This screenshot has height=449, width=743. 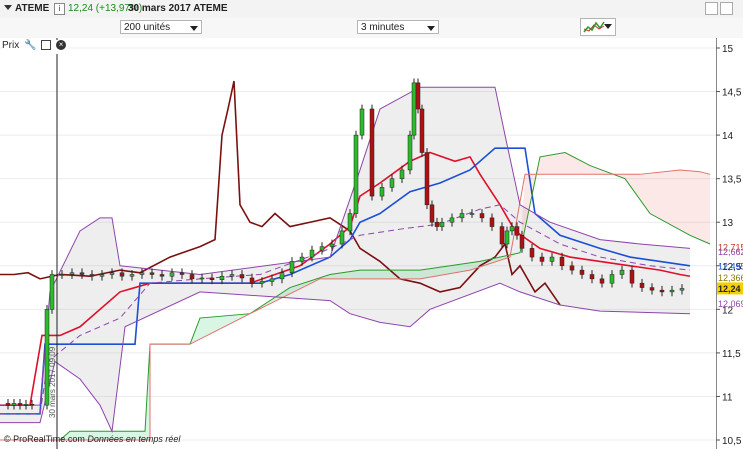 What do you see at coordinates (732, 441) in the screenshot?
I see `y-tick-label: 10,5` at bounding box center [732, 441].